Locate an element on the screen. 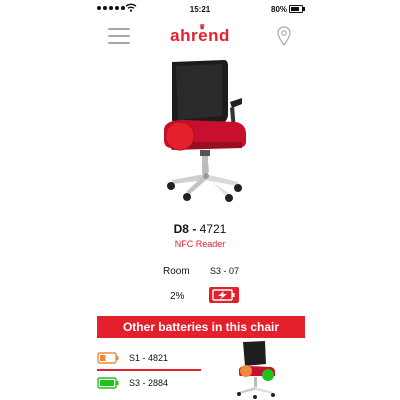 Image resolution: width=400 pixels, height=400 pixels. device-type: NFC Reader is located at coordinates (200, 244).